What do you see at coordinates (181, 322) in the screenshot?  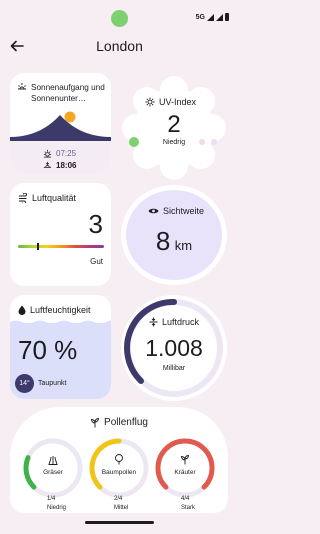 I see `pressure-label: Luftdruck` at bounding box center [181, 322].